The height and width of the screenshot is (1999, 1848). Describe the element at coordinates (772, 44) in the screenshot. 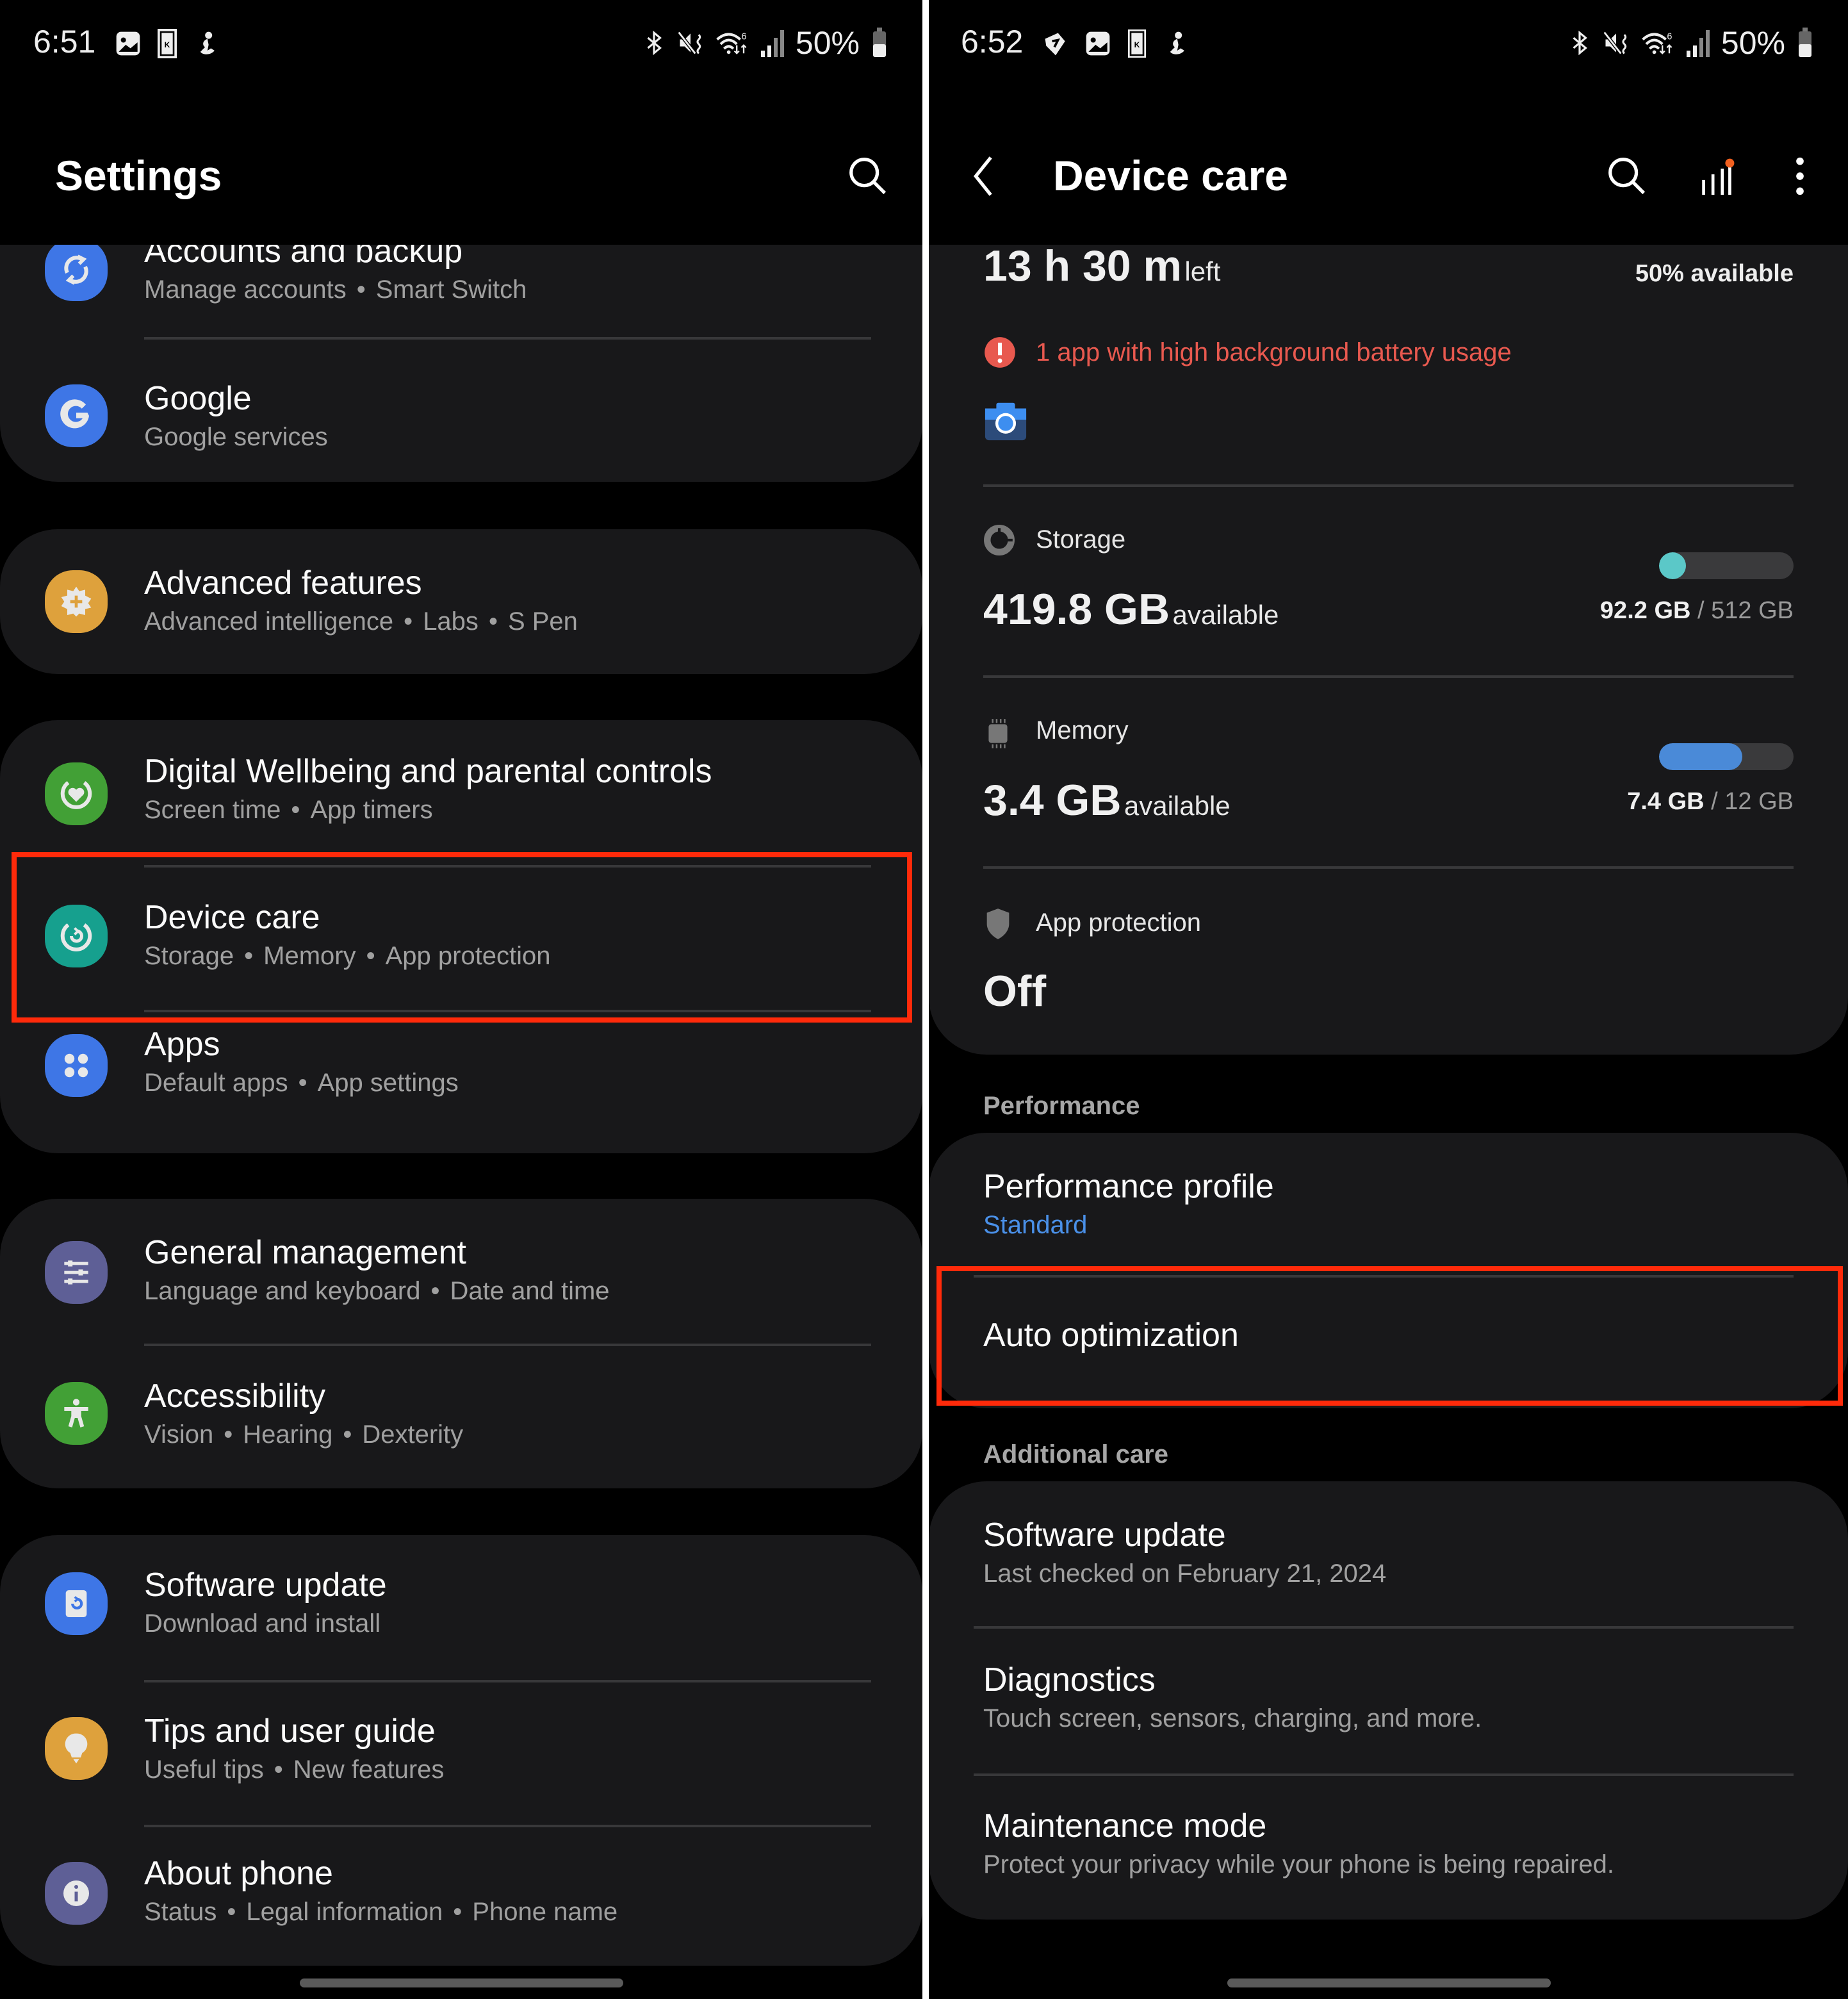

I see `signal-icon` at that location.